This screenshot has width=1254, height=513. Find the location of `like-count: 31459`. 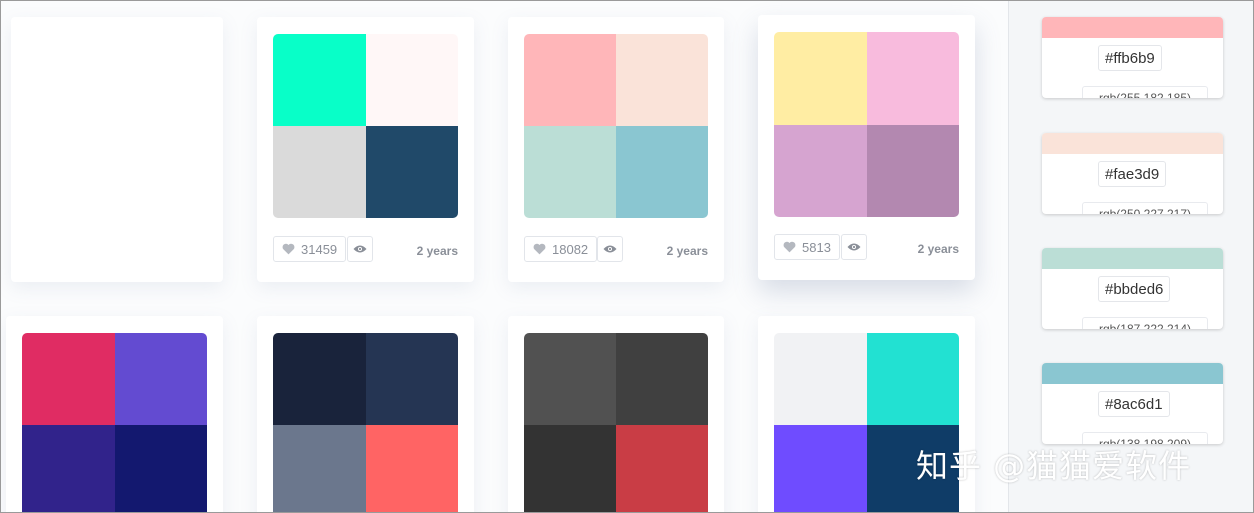

like-count: 31459 is located at coordinates (319, 249).